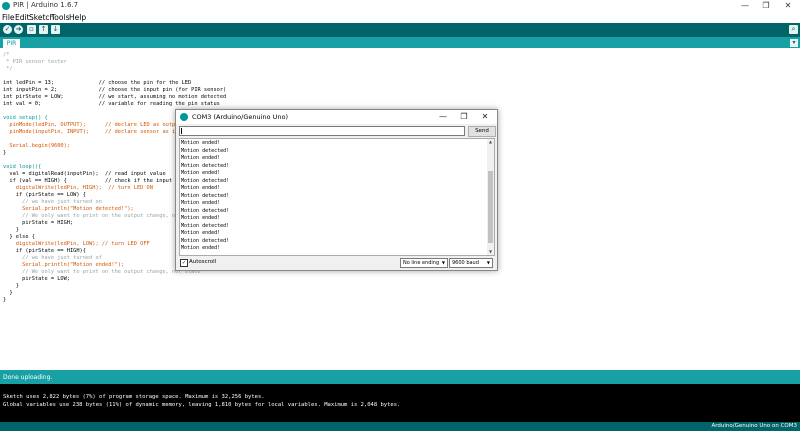  What do you see at coordinates (184, 263) in the screenshot?
I see `autoscroll-checkbox: ✓` at bounding box center [184, 263].